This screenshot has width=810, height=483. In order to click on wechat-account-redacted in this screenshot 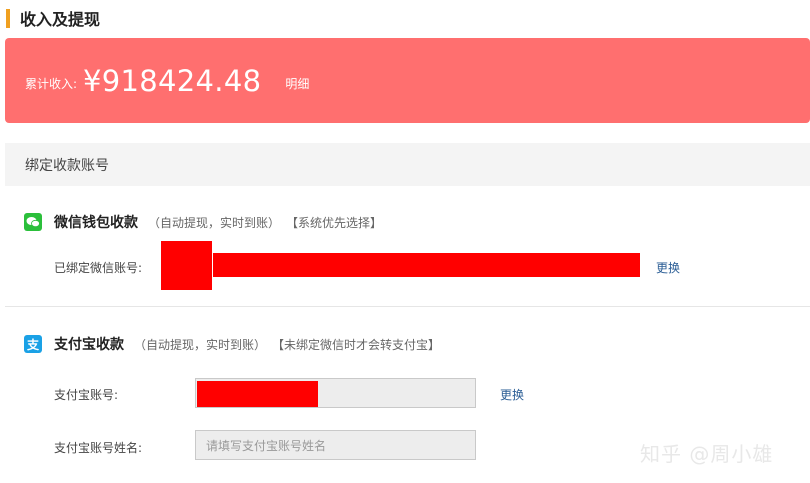, I will do `click(426, 265)`.